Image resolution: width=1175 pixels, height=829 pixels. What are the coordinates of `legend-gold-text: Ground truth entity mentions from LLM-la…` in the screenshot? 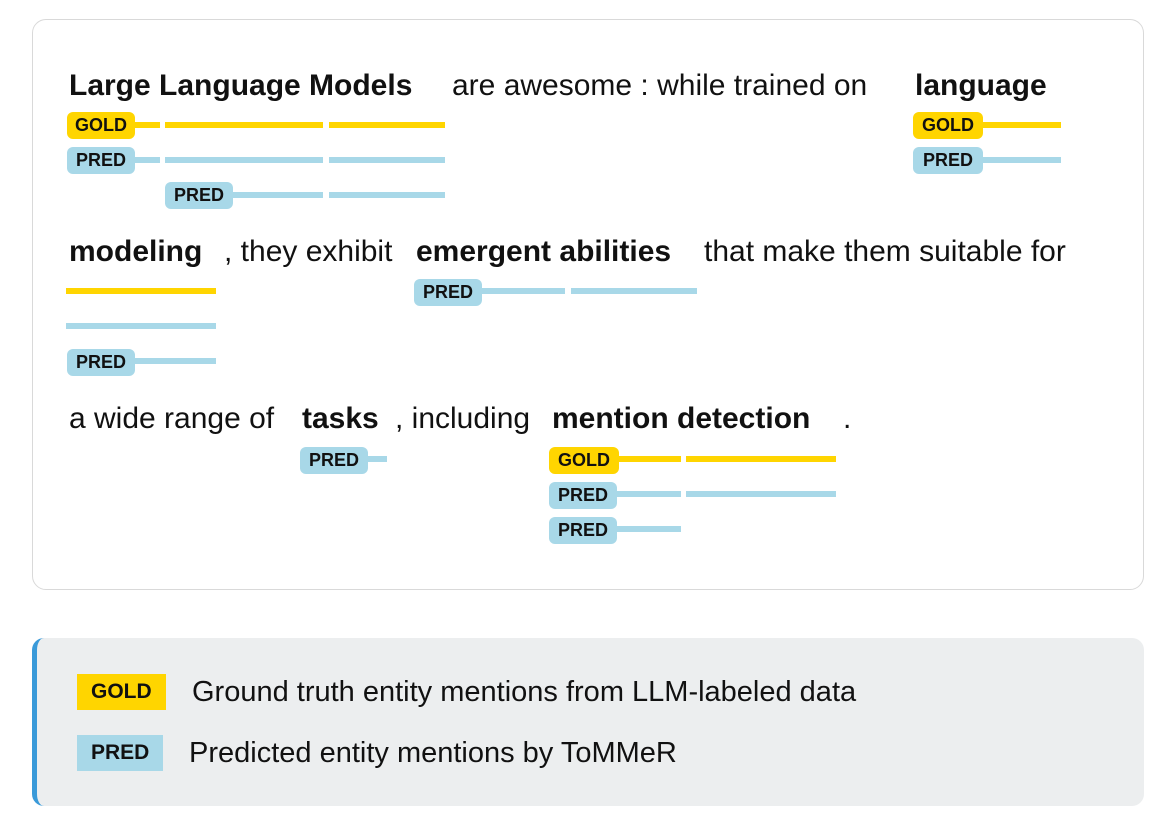 It's located at (524, 692).